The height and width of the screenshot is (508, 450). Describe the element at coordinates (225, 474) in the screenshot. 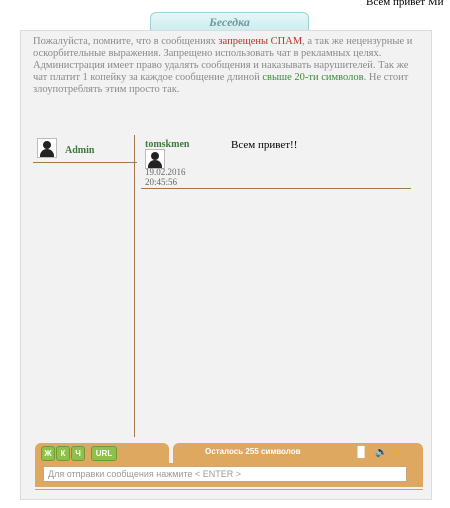

I see `message-input` at that location.